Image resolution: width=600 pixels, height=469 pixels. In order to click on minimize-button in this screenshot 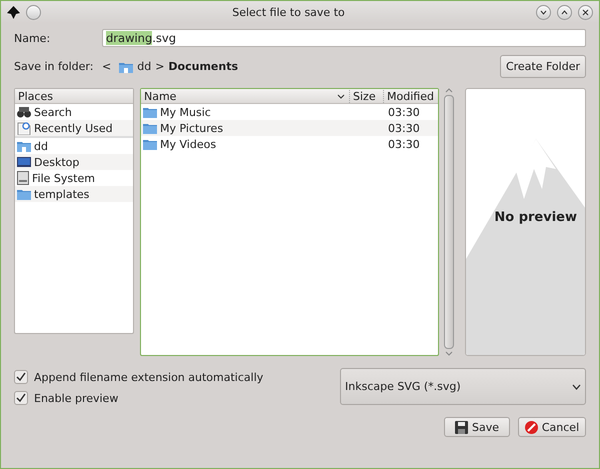, I will do `click(543, 12)`.